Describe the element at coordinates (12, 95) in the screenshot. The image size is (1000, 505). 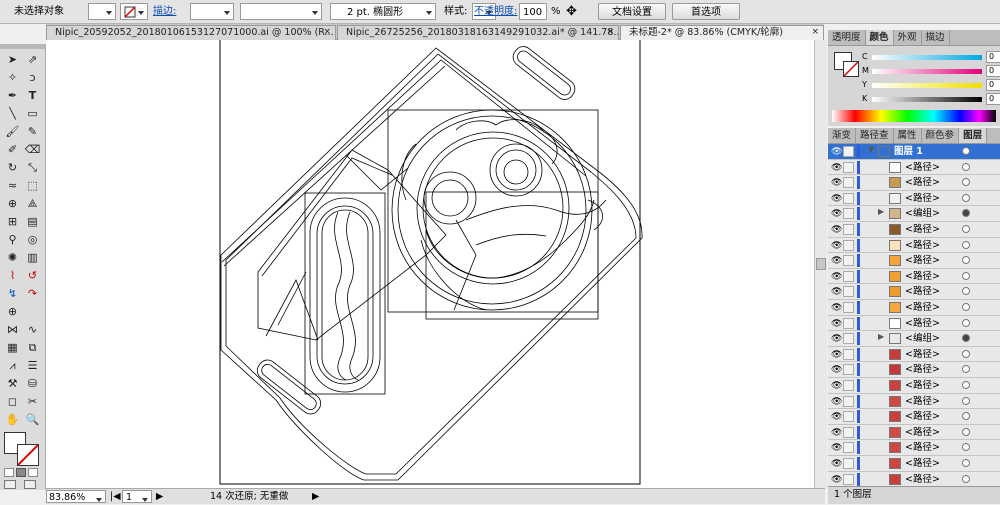
I see `pen-tool-icon: ✒` at that location.